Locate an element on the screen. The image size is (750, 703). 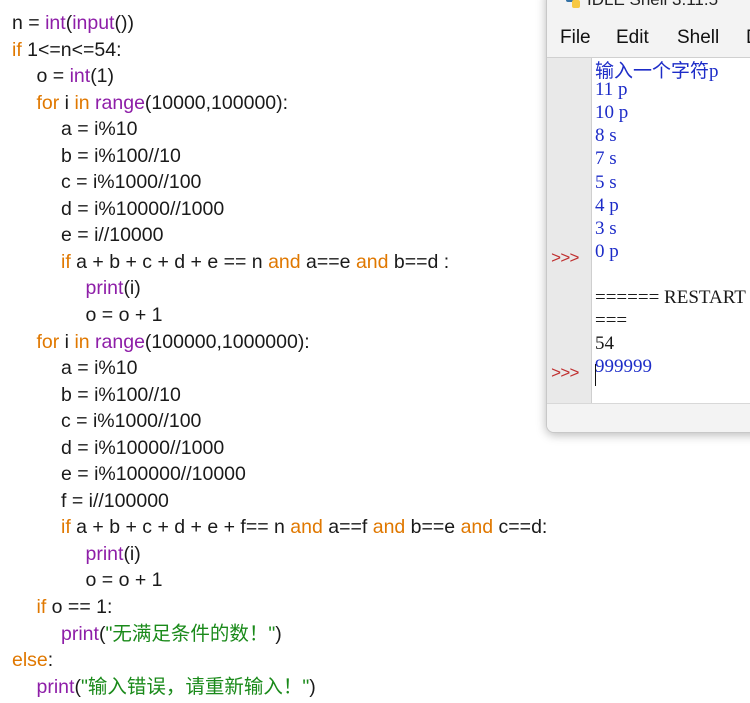
code-line: else: is located at coordinates (279, 660).